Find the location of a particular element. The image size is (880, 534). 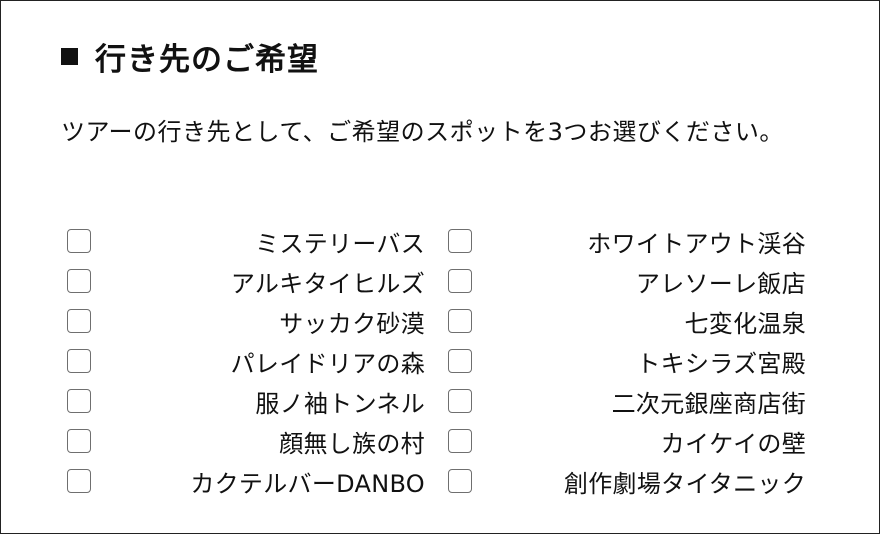

square-bullet-icon is located at coordinates (69, 56).